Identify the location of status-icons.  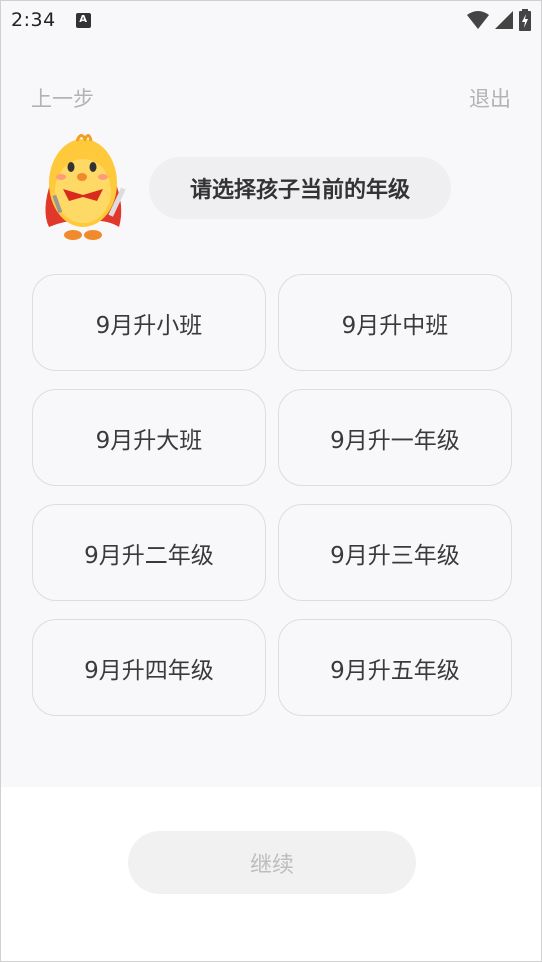
(499, 20).